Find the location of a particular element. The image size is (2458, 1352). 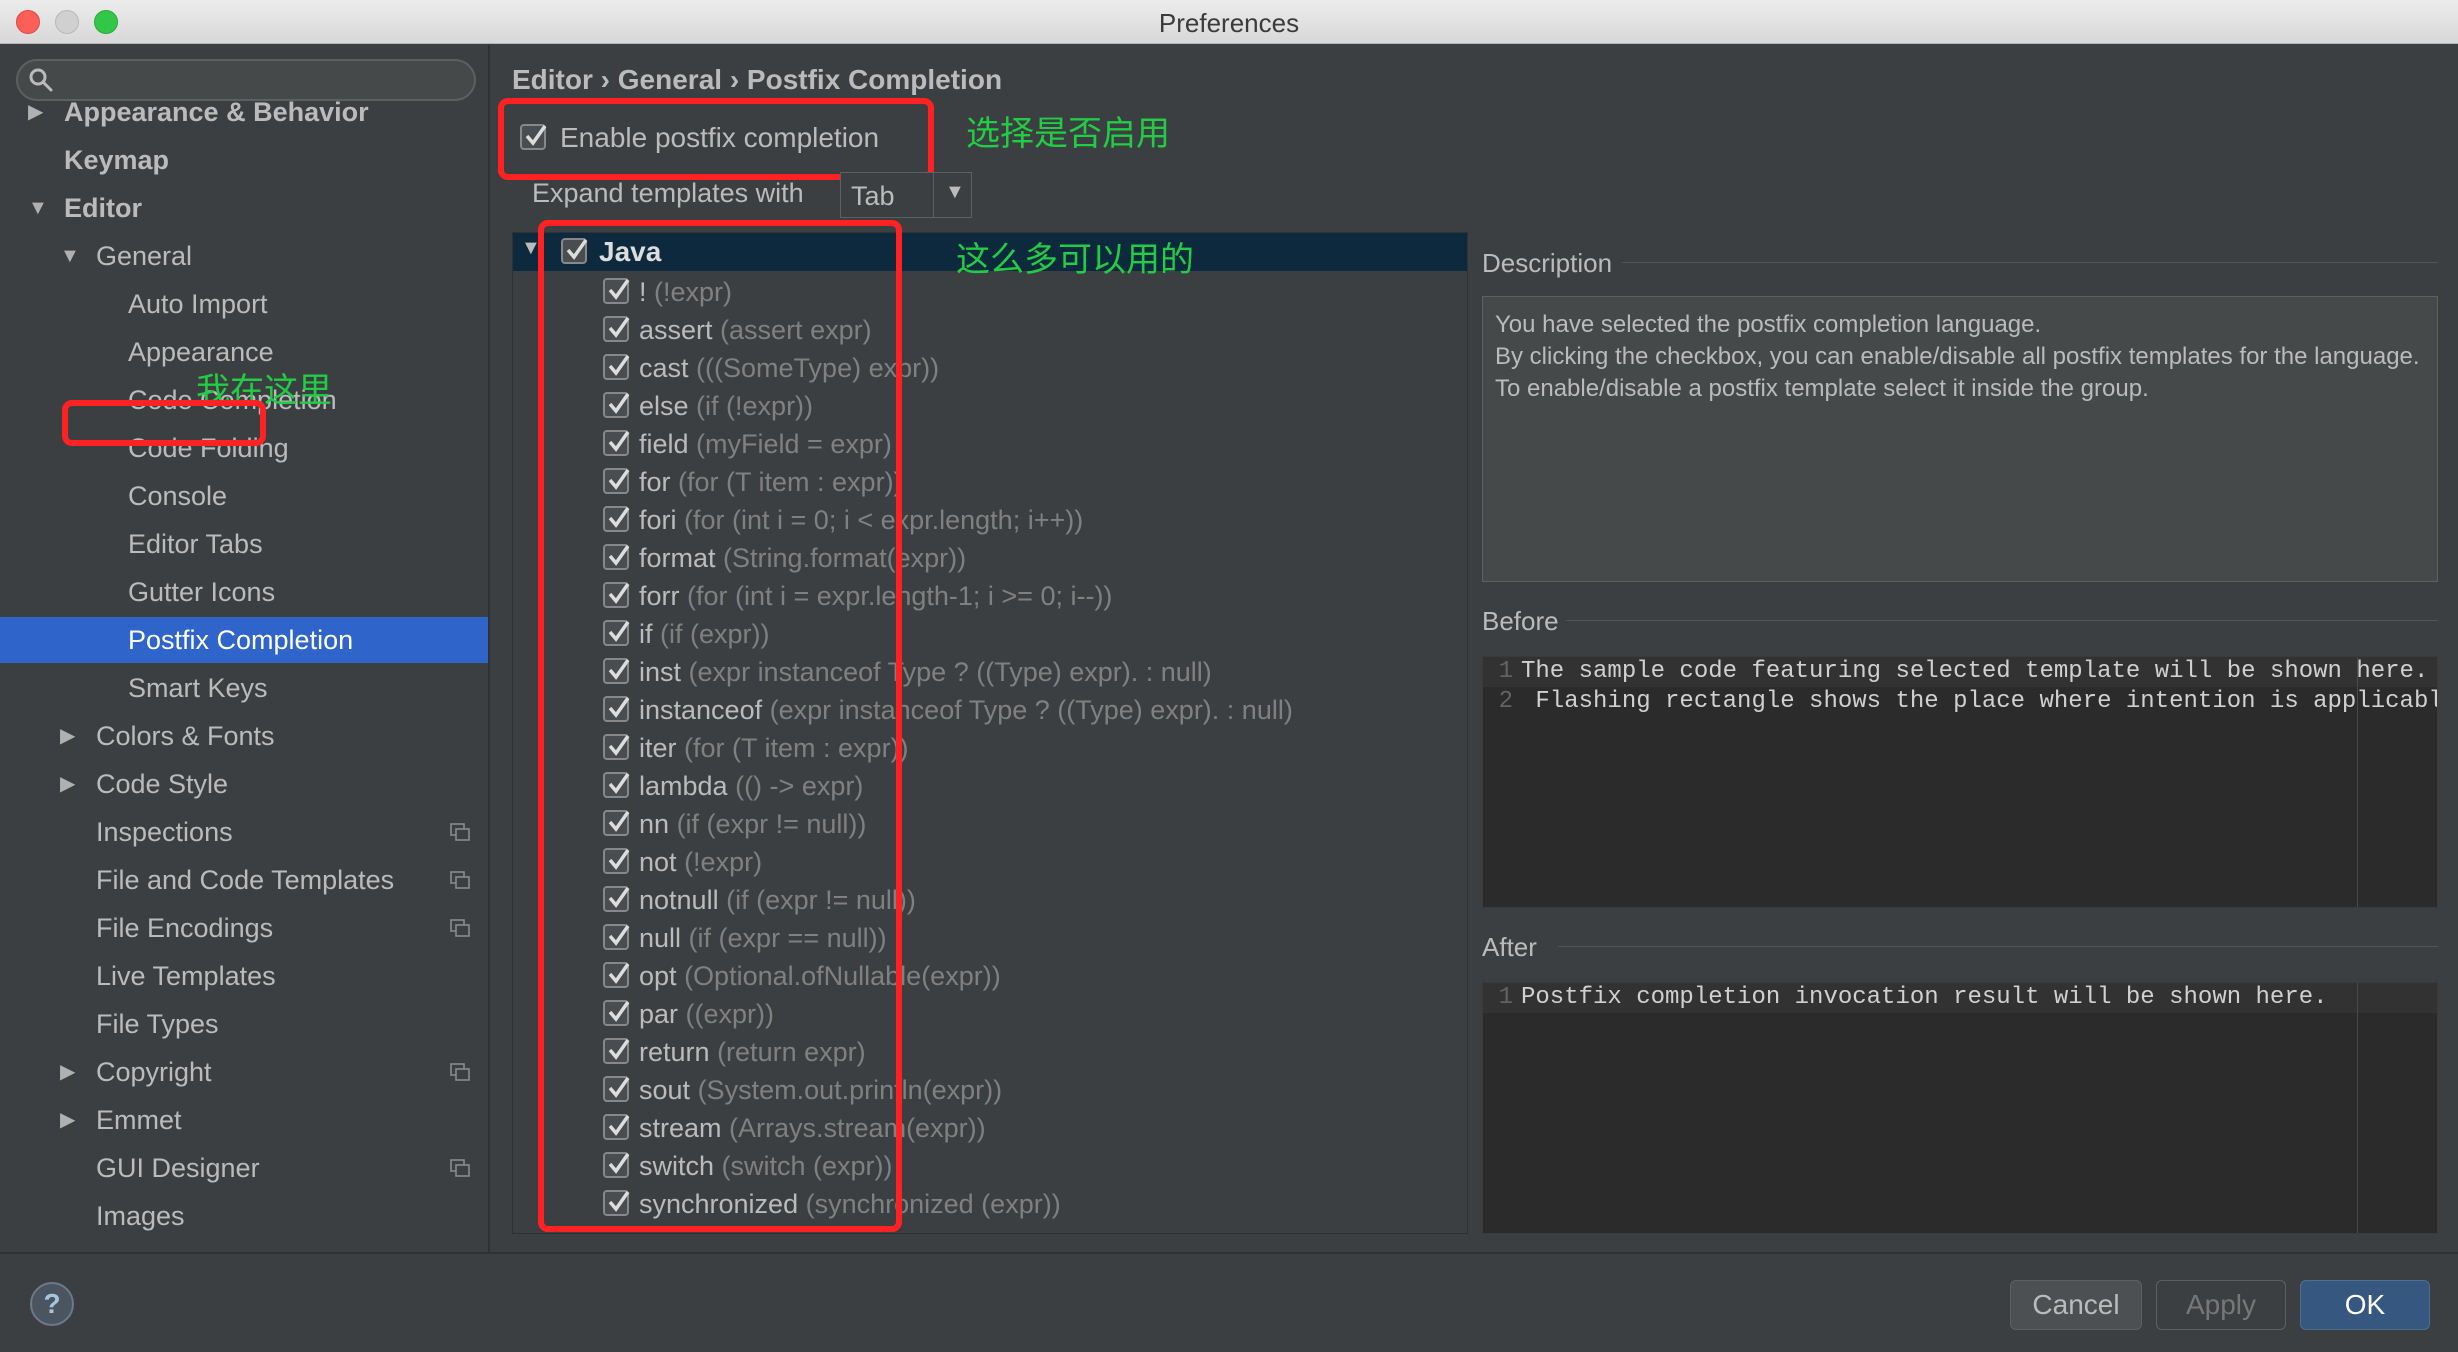

cancel-button: Cancel is located at coordinates (2076, 1305).